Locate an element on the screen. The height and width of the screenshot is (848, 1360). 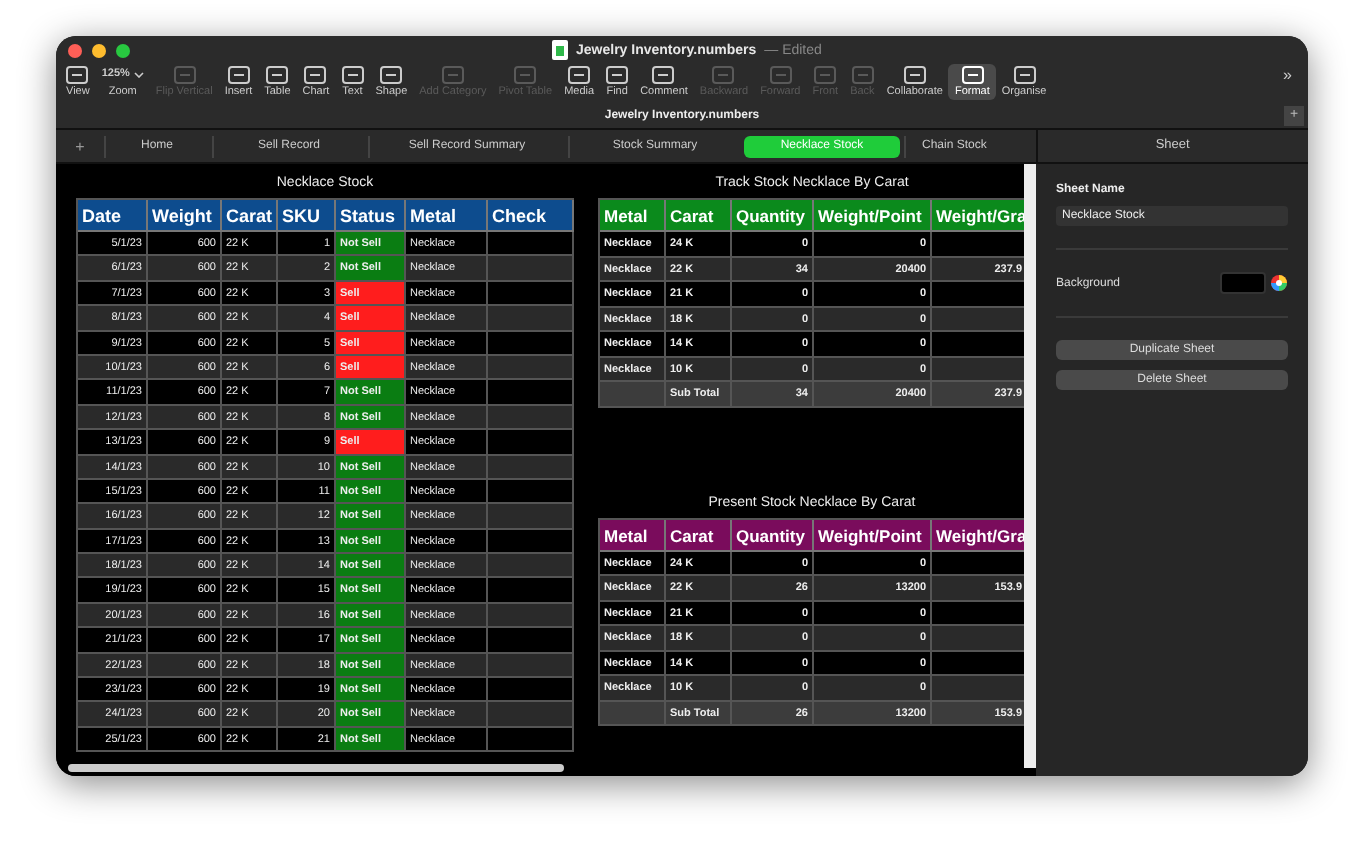
minimize-button is located at coordinates (99, 50).